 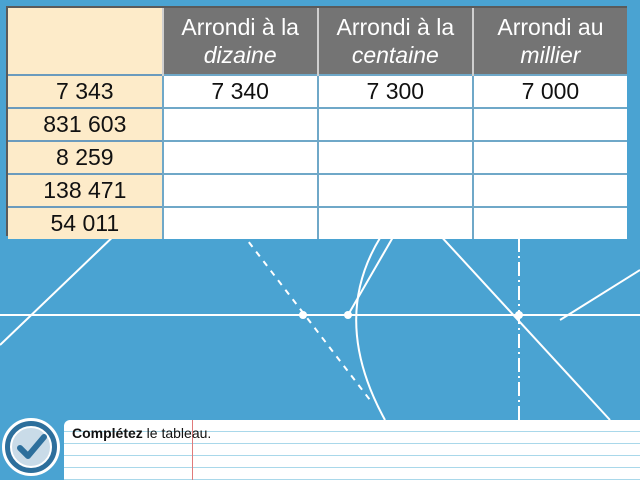 What do you see at coordinates (352, 450) in the screenshot?
I see `instruction-panel: Complétez le tableau.` at bounding box center [352, 450].